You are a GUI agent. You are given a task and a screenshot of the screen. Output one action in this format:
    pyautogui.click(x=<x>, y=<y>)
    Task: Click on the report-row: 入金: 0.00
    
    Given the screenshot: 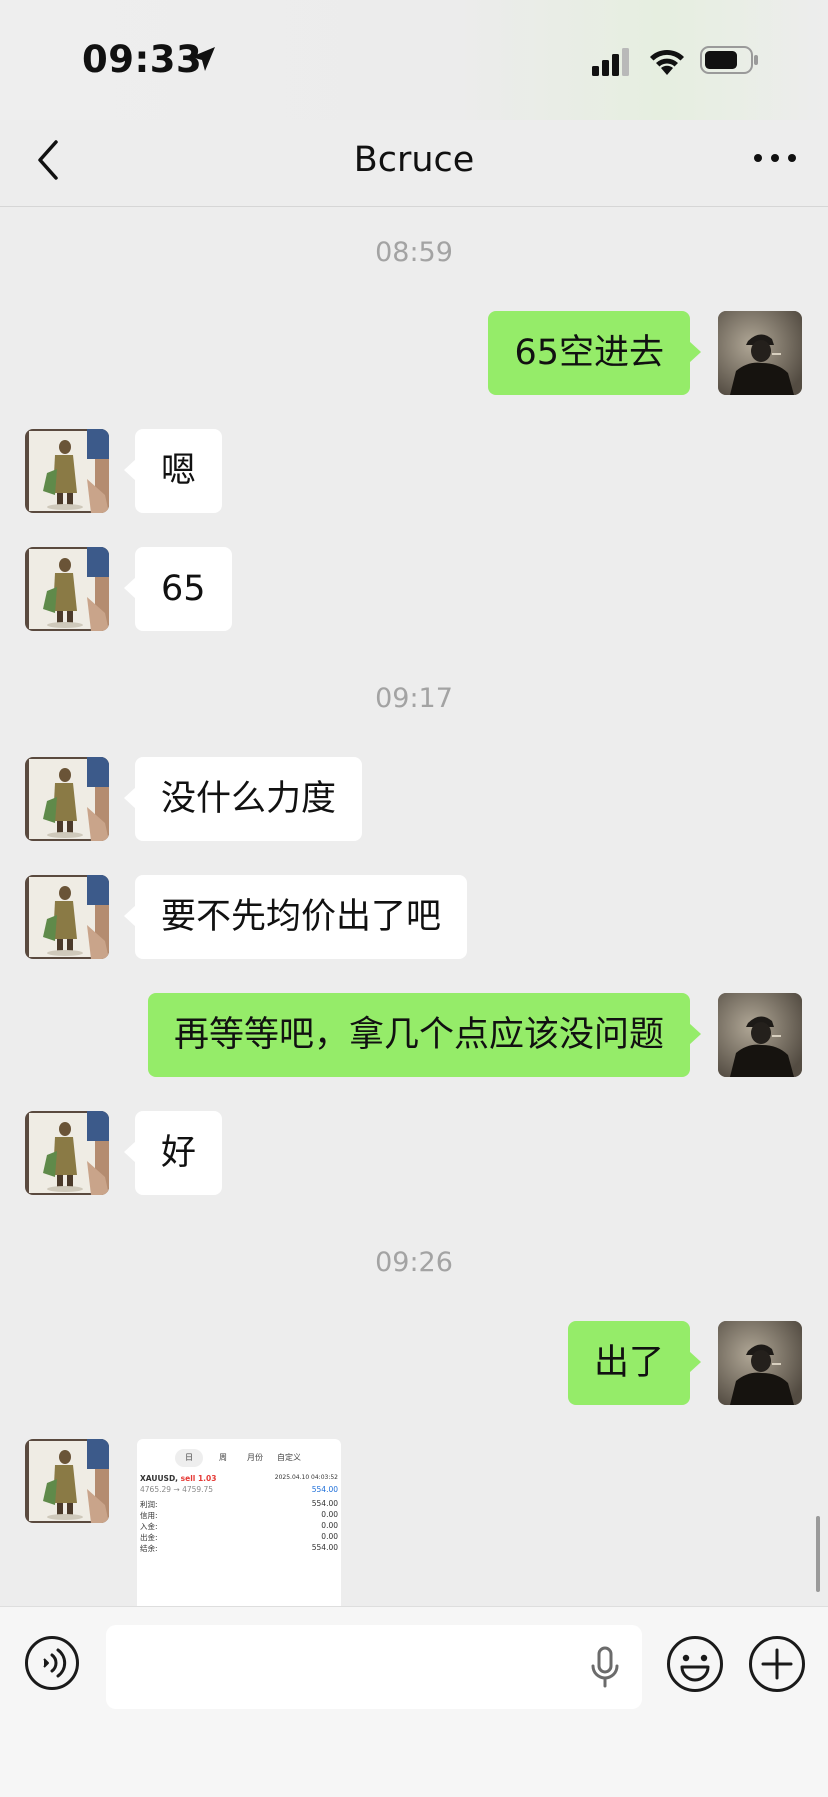 What is the action you would take?
    pyautogui.click(x=239, y=1526)
    